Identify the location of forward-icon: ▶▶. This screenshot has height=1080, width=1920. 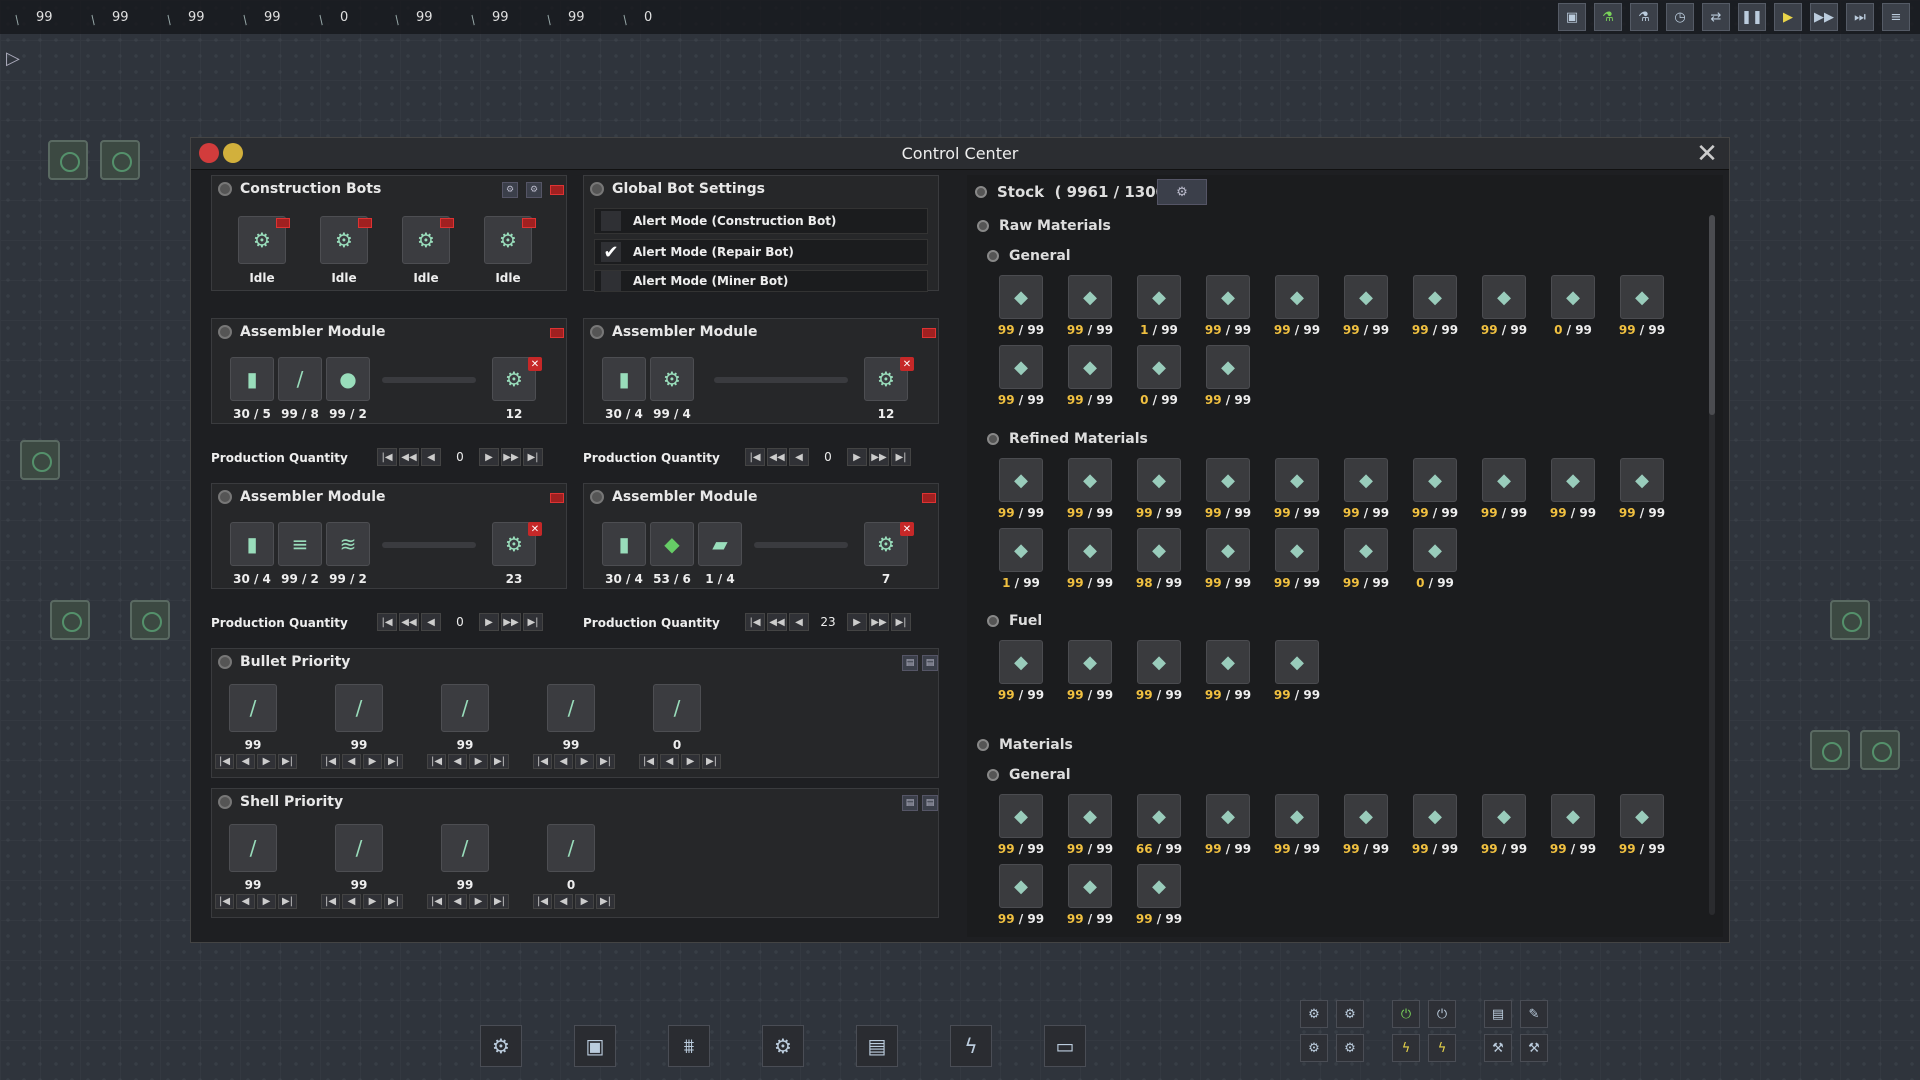
(511, 457).